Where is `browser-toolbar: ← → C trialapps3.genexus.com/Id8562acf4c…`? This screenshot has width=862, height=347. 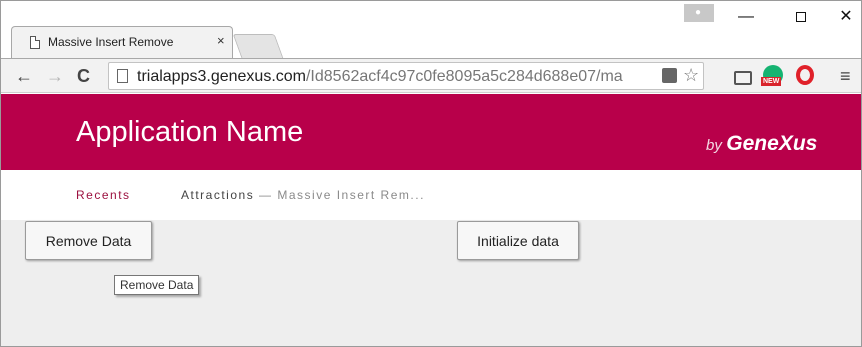
browser-toolbar: ← → C trialapps3.genexus.com/Id8562acf4c… is located at coordinates (431, 75).